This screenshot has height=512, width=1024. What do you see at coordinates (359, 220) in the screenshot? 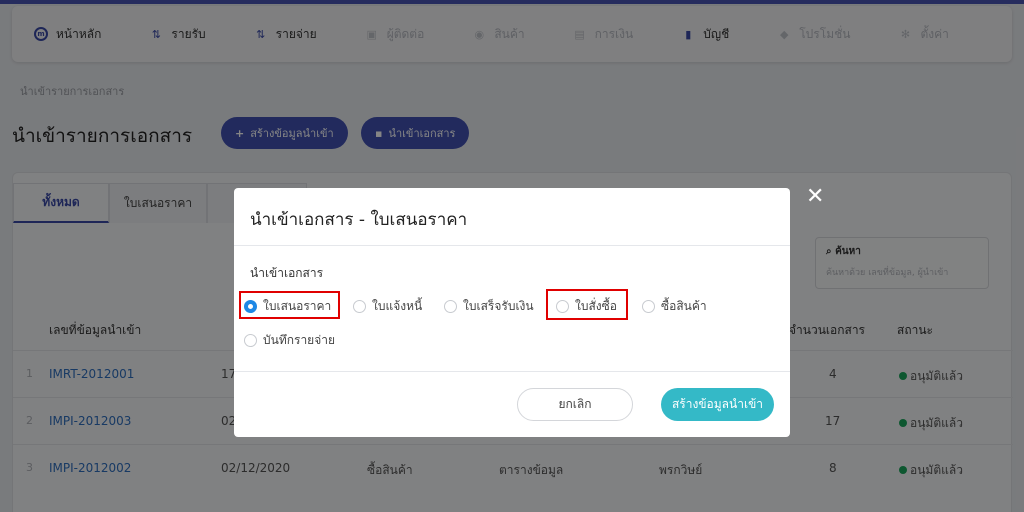
I see `modal-title: นำเข้าเอกสาร - ใบเสนอราคา` at bounding box center [359, 220].